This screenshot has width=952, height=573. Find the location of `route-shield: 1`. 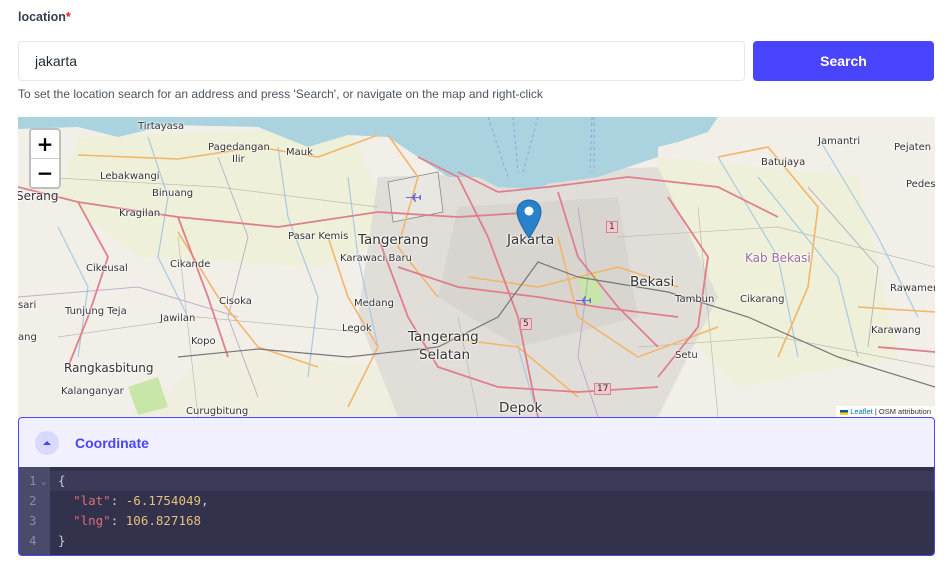

route-shield: 1 is located at coordinates (612, 227).